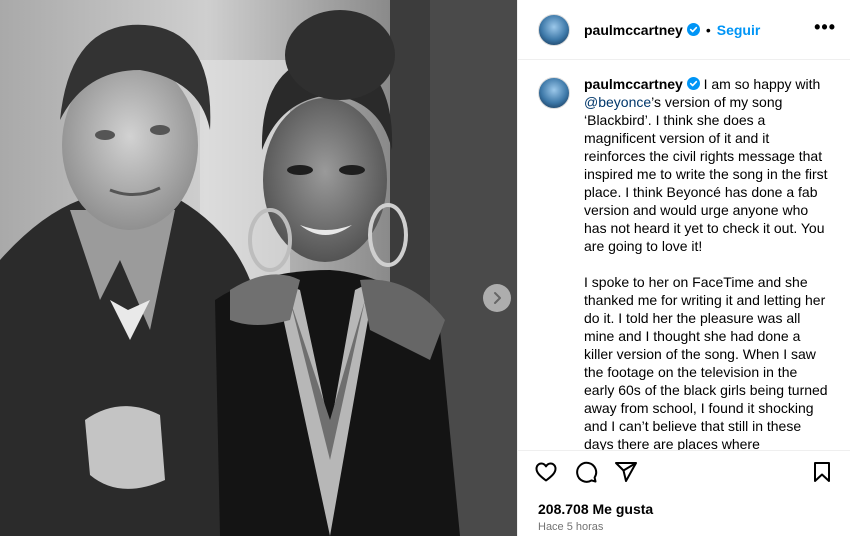  I want to click on likes-count: 208.708 Me gusta, so click(595, 509).